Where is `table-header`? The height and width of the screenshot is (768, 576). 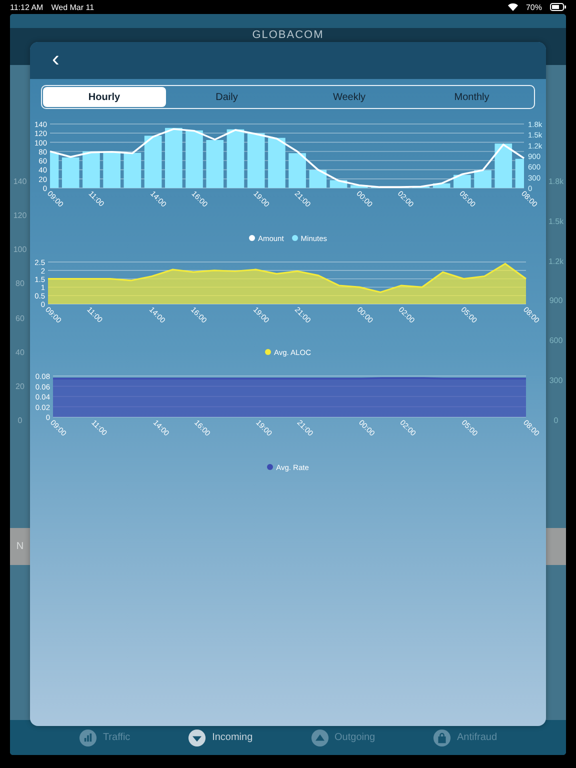
table-header is located at coordinates (556, 546).